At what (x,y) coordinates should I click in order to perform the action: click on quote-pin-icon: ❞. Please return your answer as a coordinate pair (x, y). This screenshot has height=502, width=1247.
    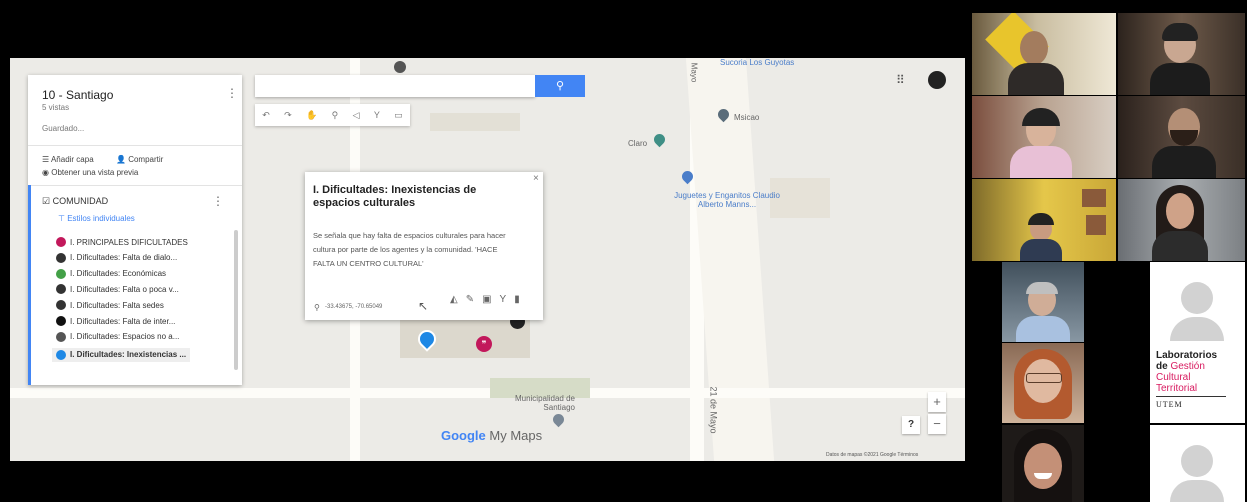
    Looking at the image, I should click on (484, 344).